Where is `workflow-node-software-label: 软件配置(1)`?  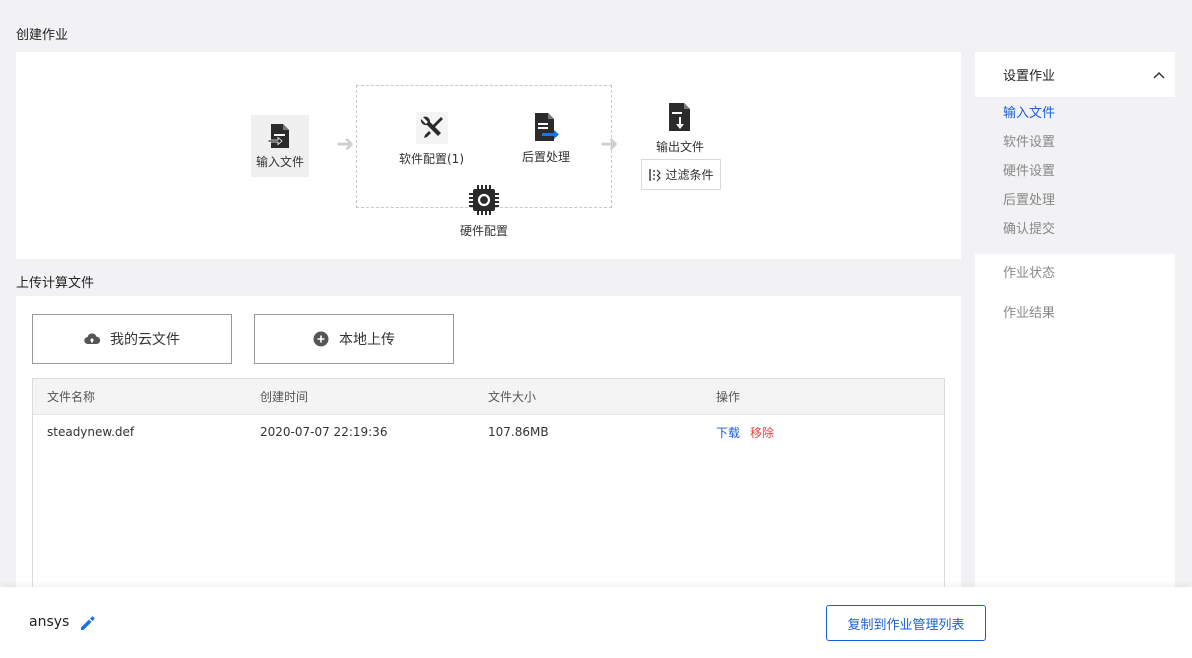
workflow-node-software-label: 软件配置(1) is located at coordinates (431, 159).